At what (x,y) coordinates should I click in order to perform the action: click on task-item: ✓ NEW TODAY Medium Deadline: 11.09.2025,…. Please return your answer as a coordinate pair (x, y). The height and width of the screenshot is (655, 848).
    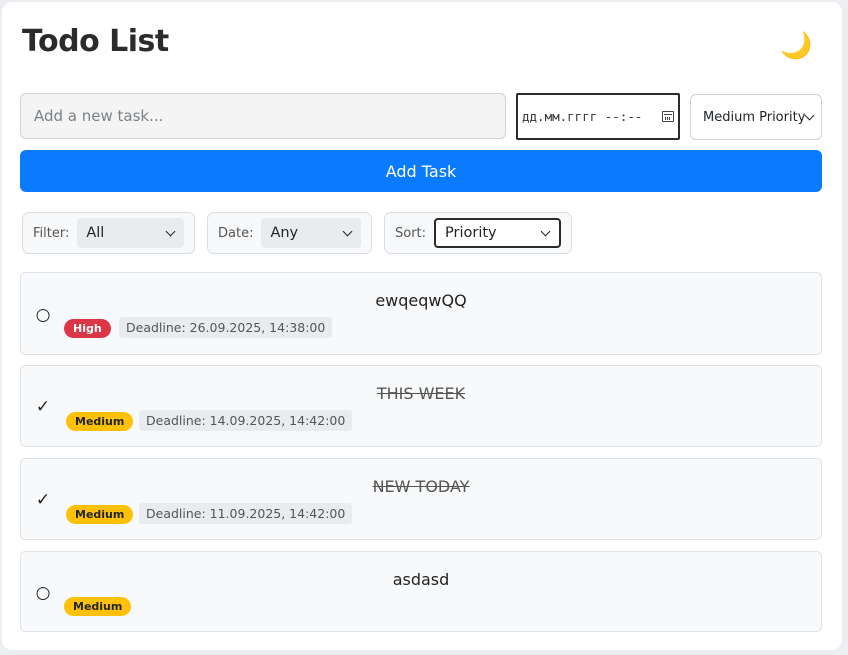
    Looking at the image, I should click on (421, 499).